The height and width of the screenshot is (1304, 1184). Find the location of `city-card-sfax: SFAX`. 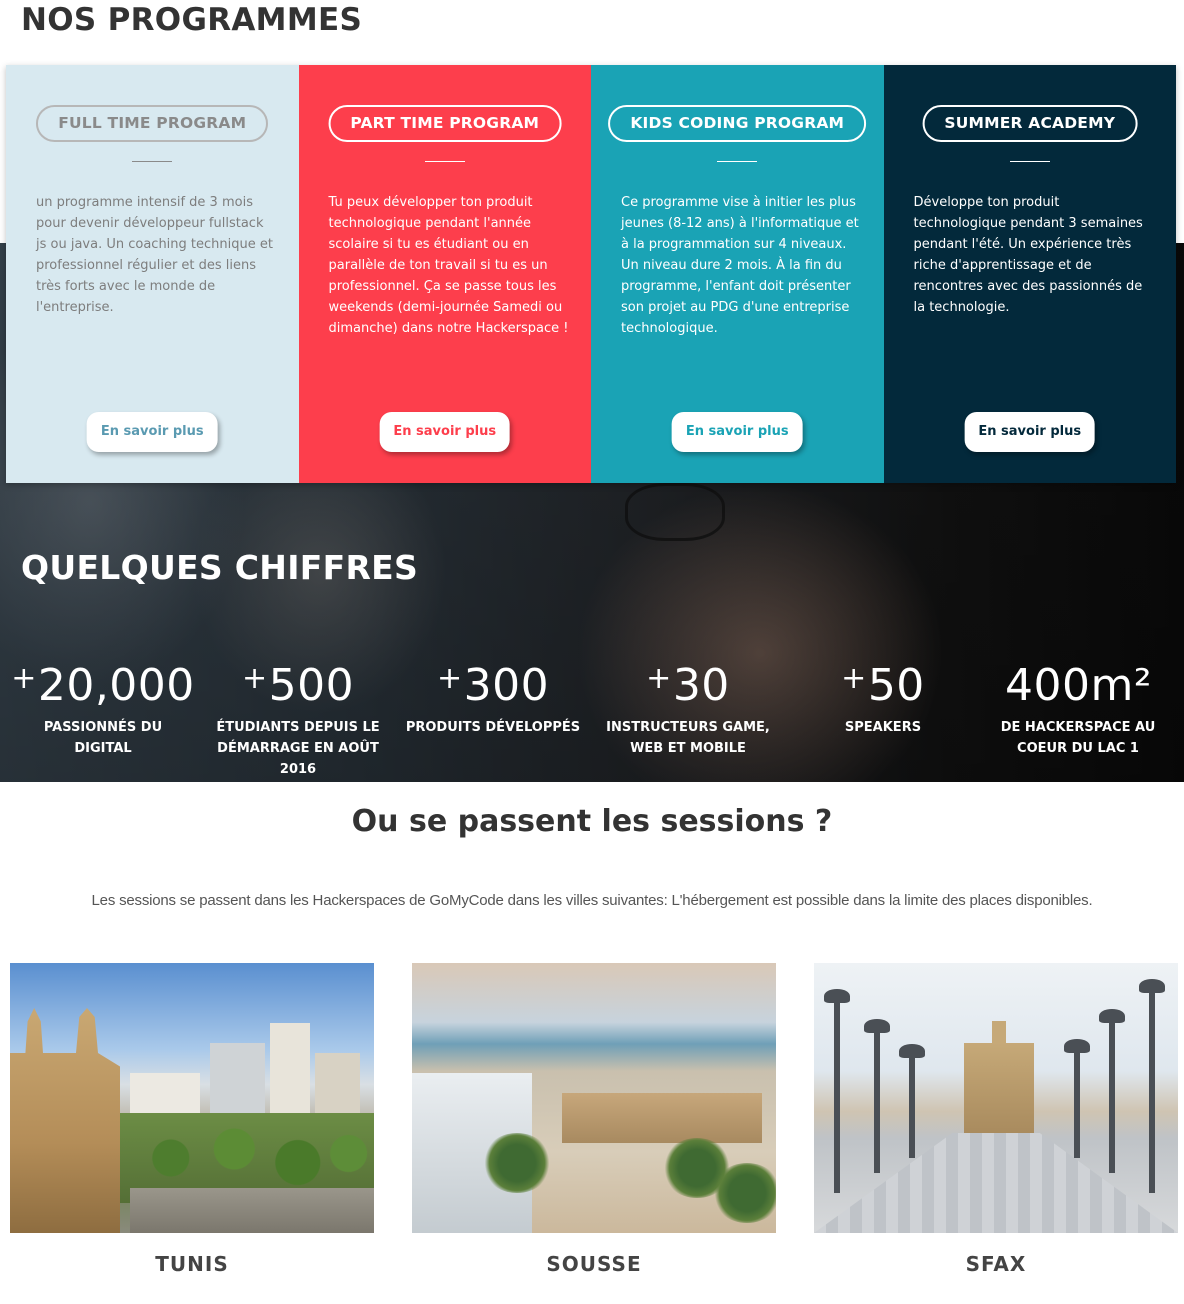

city-card-sfax: SFAX is located at coordinates (996, 1121).